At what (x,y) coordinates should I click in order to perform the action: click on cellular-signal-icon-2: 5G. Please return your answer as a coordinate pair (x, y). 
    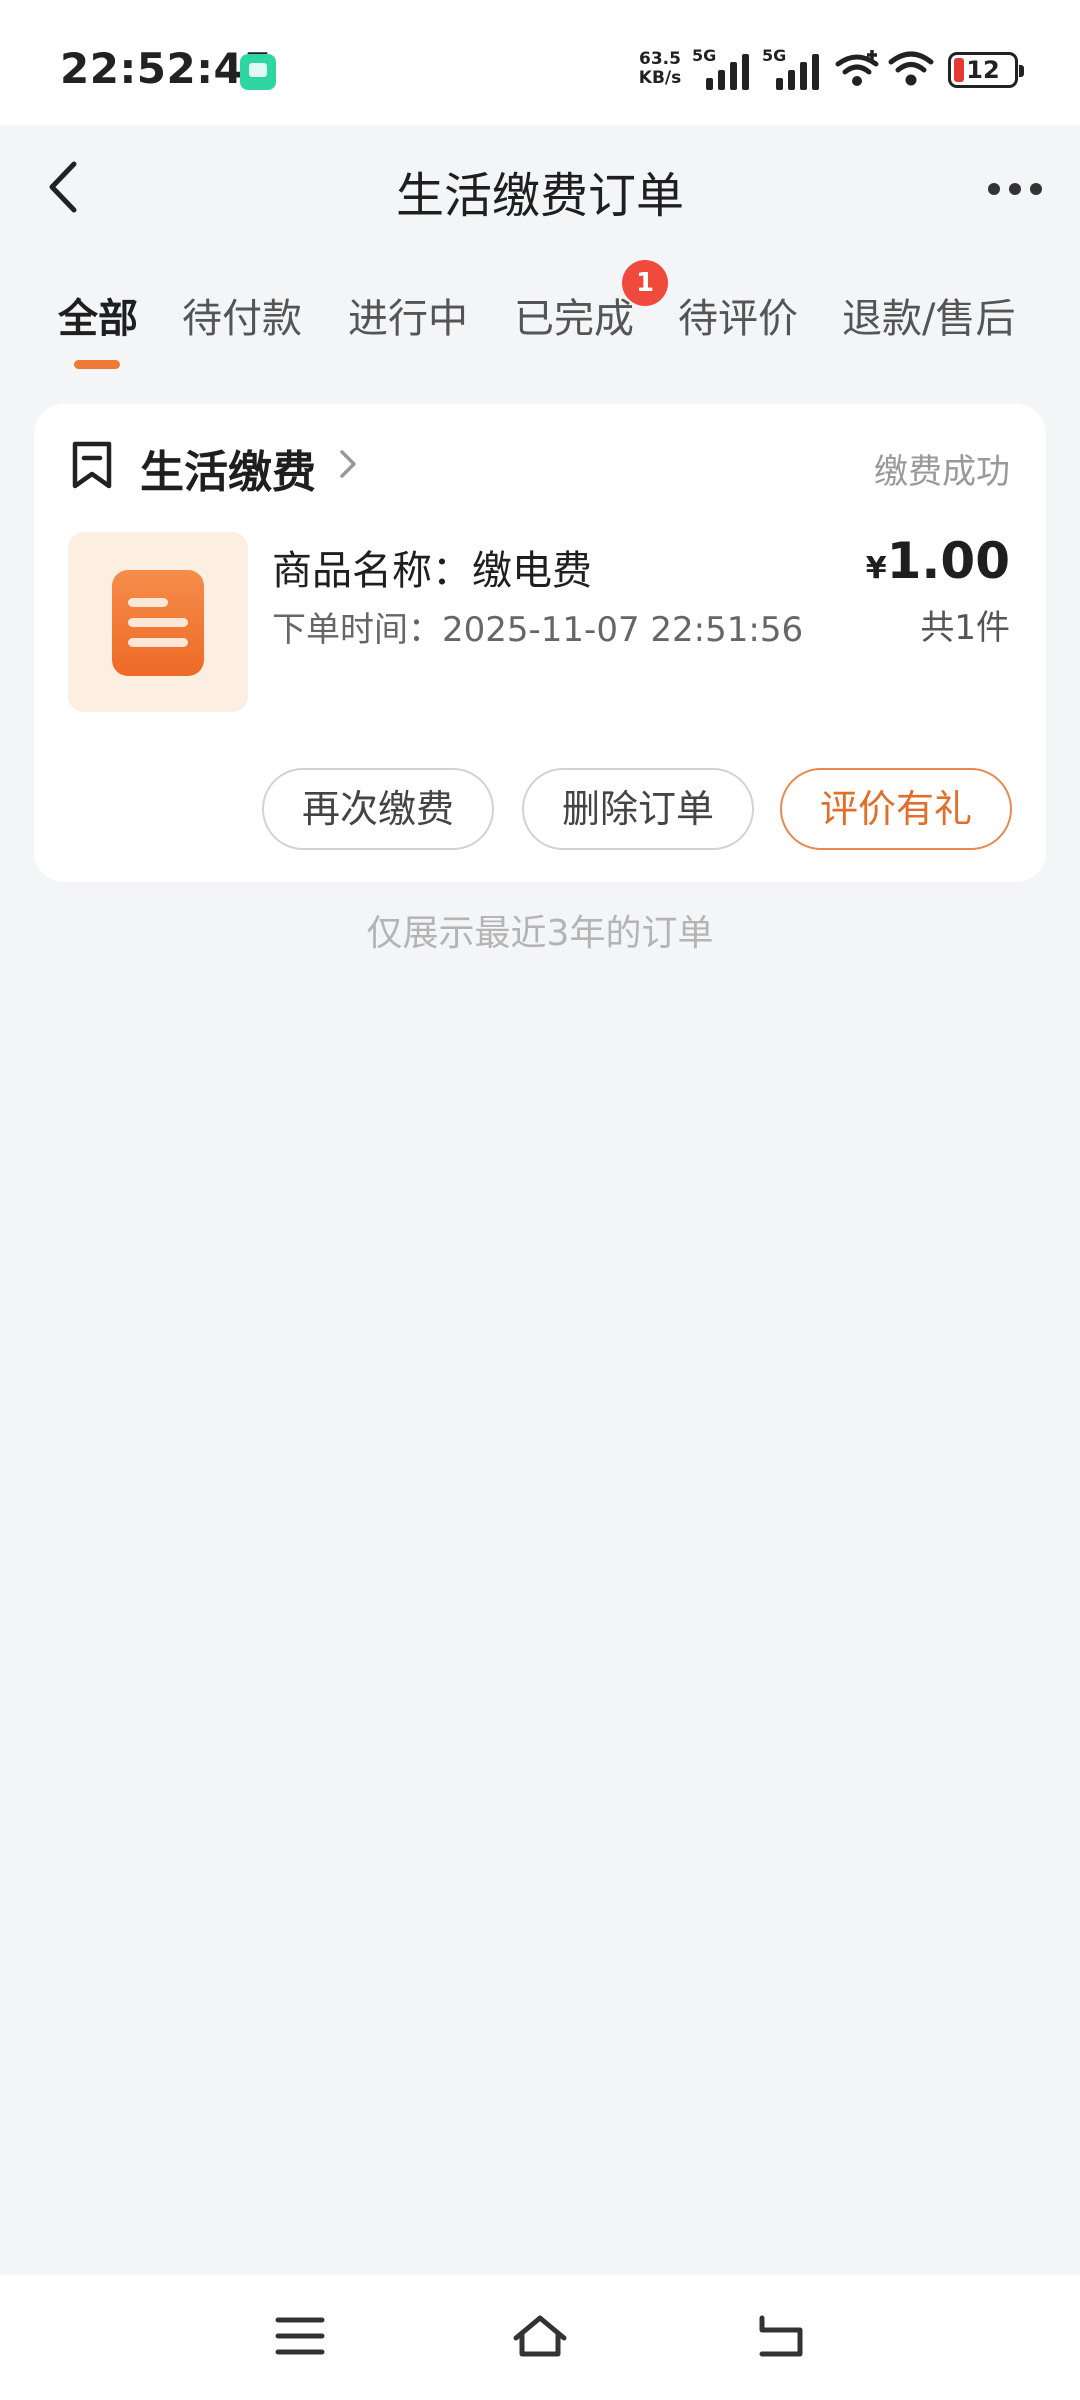
    Looking at the image, I should click on (795, 69).